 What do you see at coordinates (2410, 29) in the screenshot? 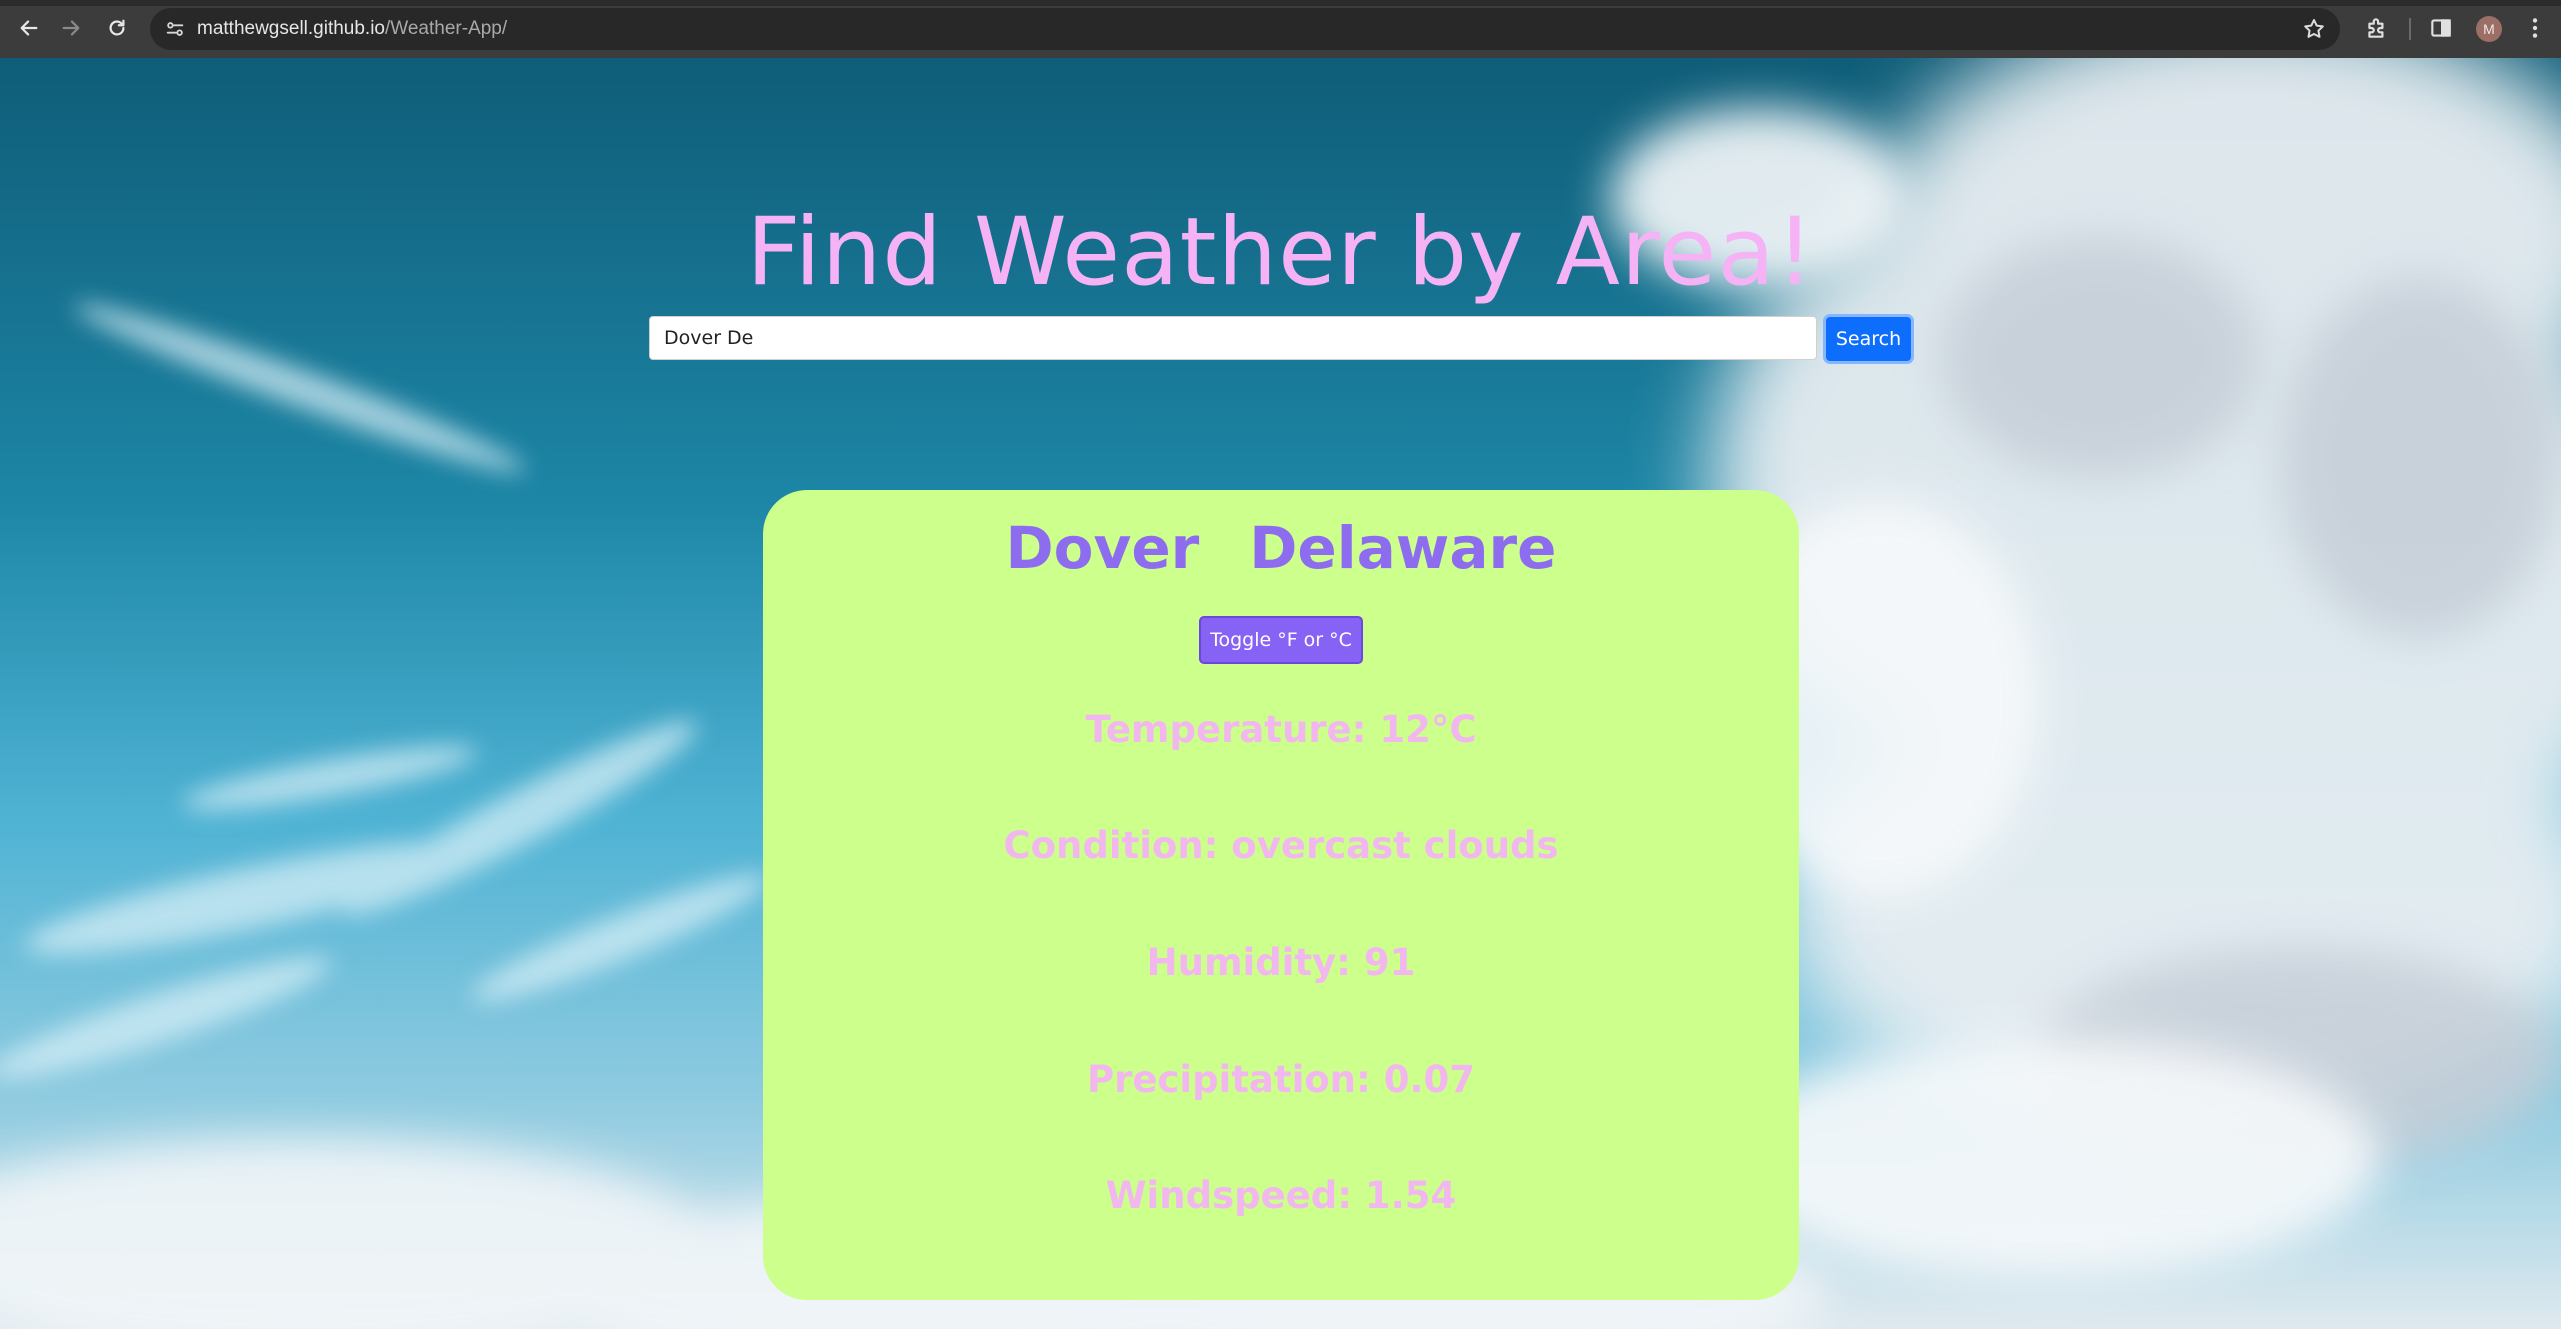
I see `toolbar-divider` at bounding box center [2410, 29].